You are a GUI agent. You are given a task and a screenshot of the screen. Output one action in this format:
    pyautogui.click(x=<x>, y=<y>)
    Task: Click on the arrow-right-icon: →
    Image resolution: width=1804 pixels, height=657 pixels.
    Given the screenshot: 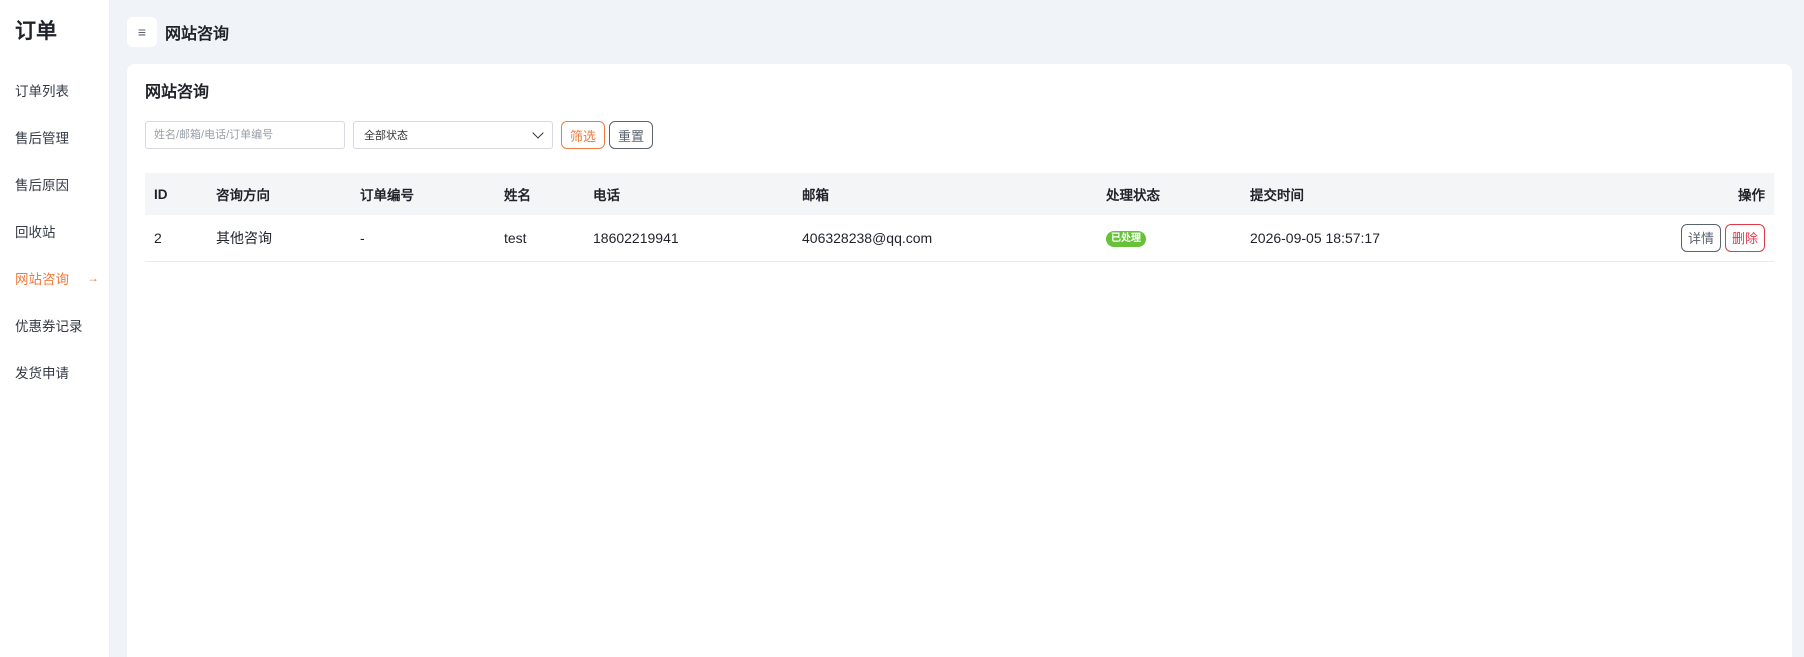 What is the action you would take?
    pyautogui.click(x=93, y=277)
    